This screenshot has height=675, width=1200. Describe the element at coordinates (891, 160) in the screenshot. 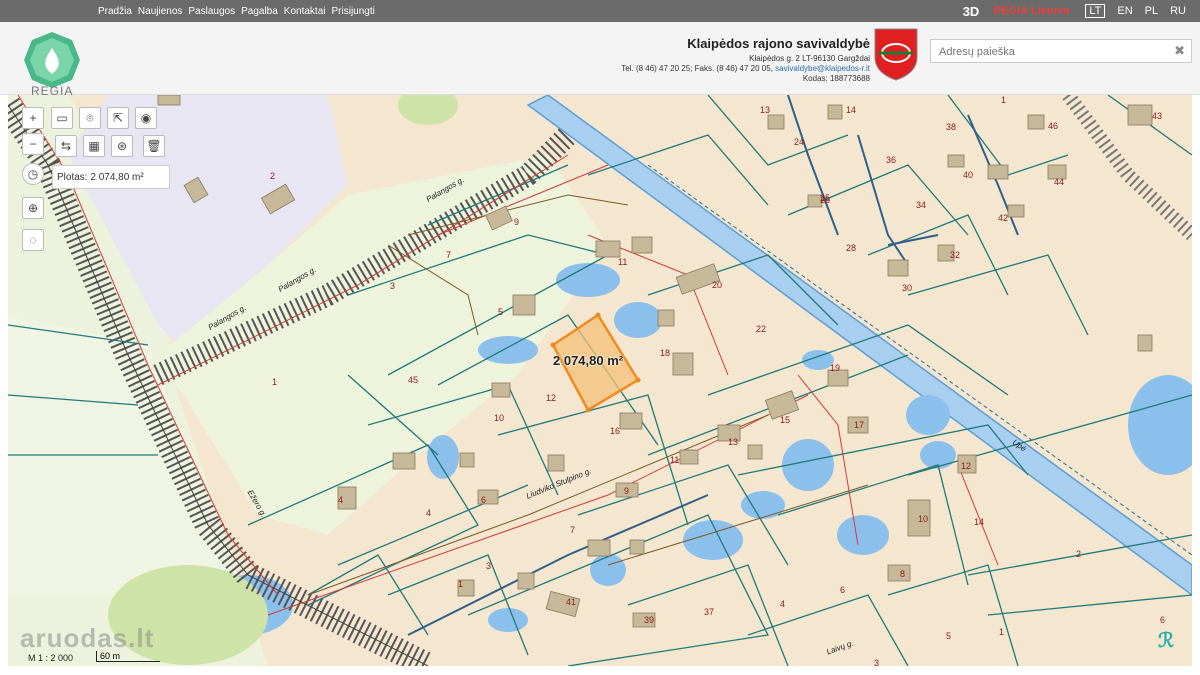

I see `parcel-label: 36` at that location.